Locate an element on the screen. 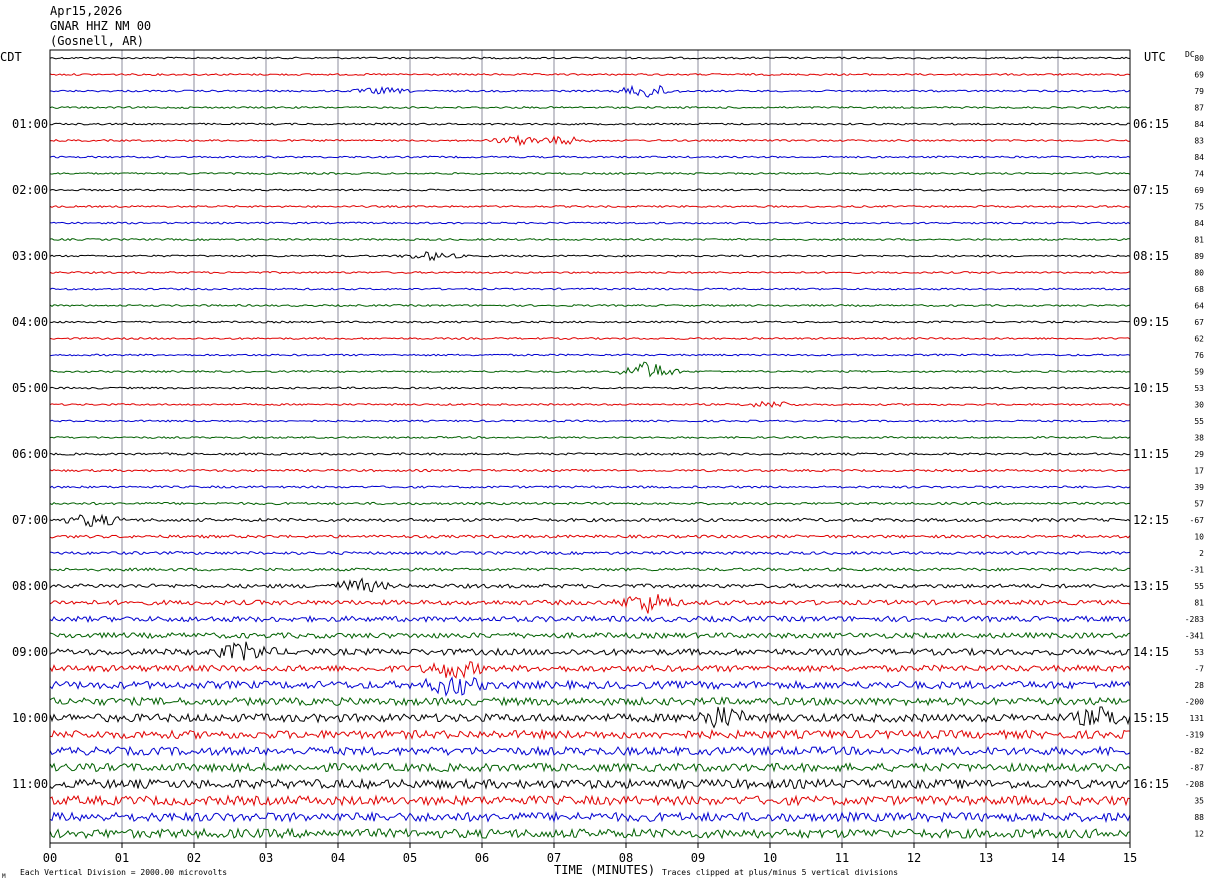 This screenshot has width=1210, height=890. dc-offset-value: 30 is located at coordinates (1199, 405).